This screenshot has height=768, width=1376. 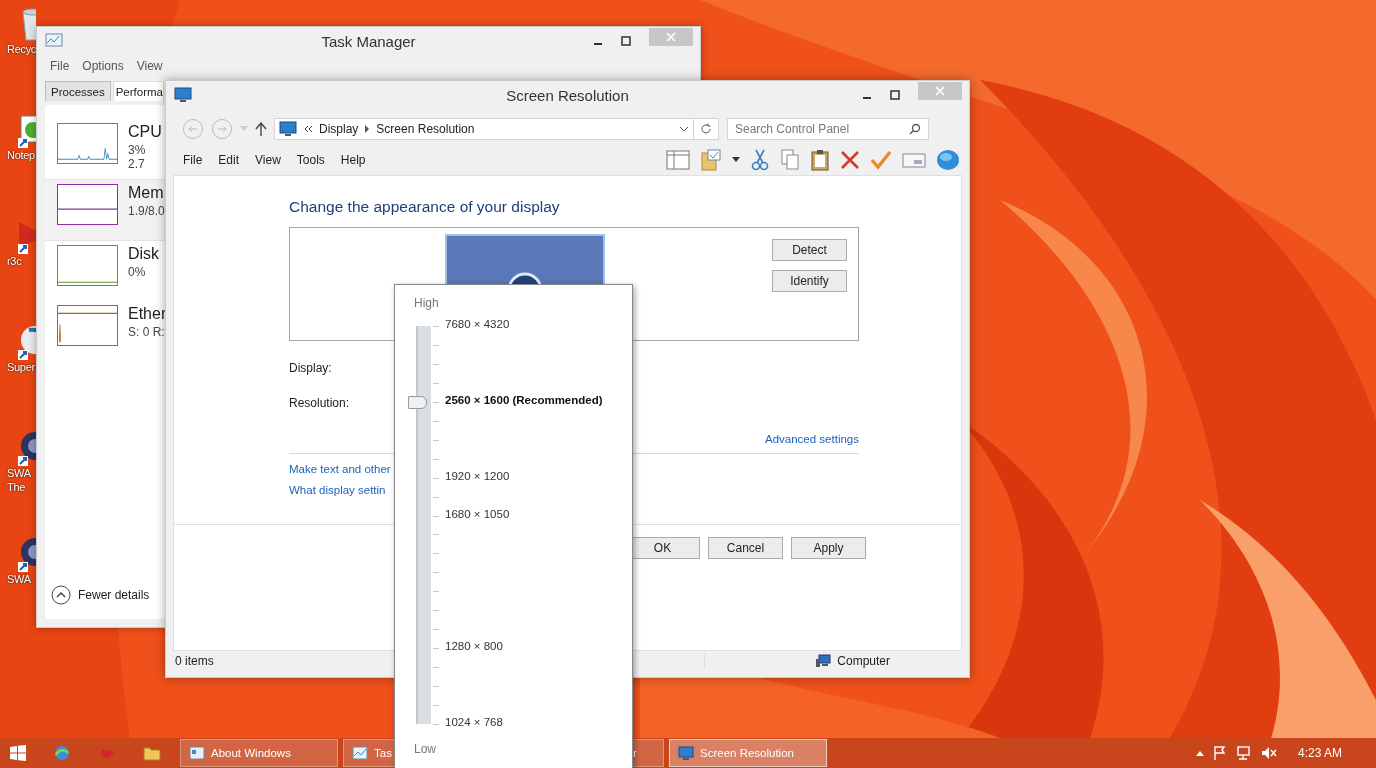 I want to click on up-arrow-icon, so click(x=261, y=129).